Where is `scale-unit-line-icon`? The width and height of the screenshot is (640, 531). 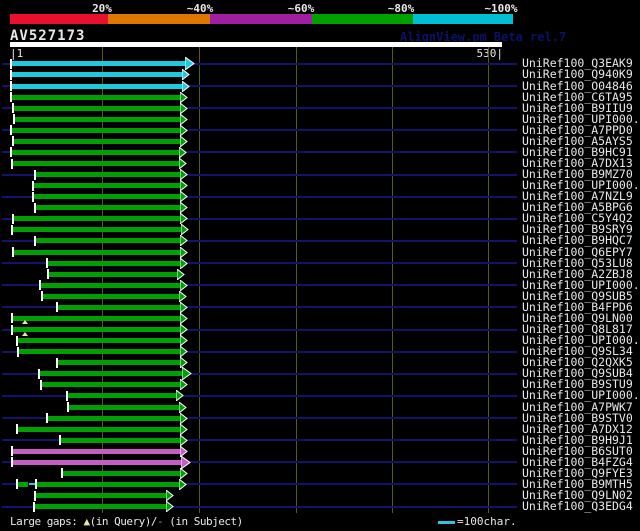 scale-unit-line-icon is located at coordinates (446, 522).